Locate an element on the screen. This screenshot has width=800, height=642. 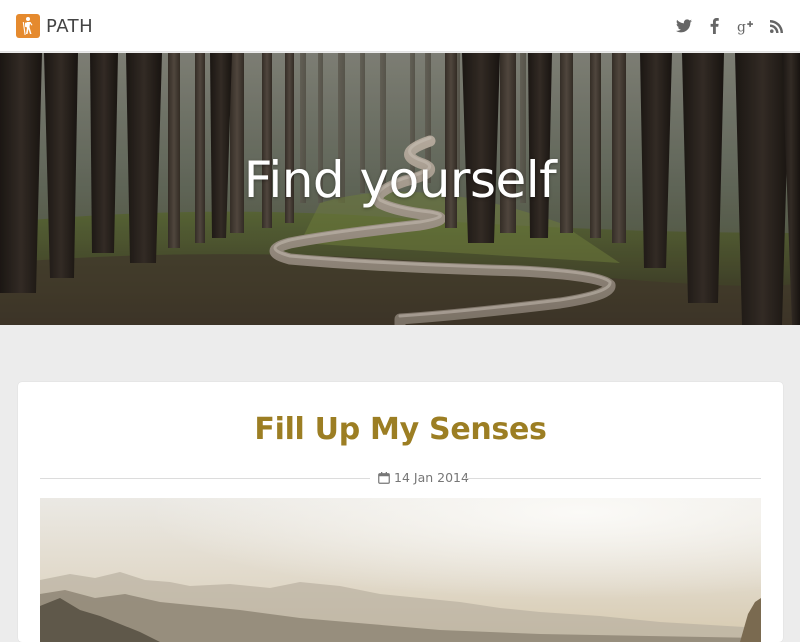
post-meta: 14 Jan 2014 is located at coordinates (400, 478).